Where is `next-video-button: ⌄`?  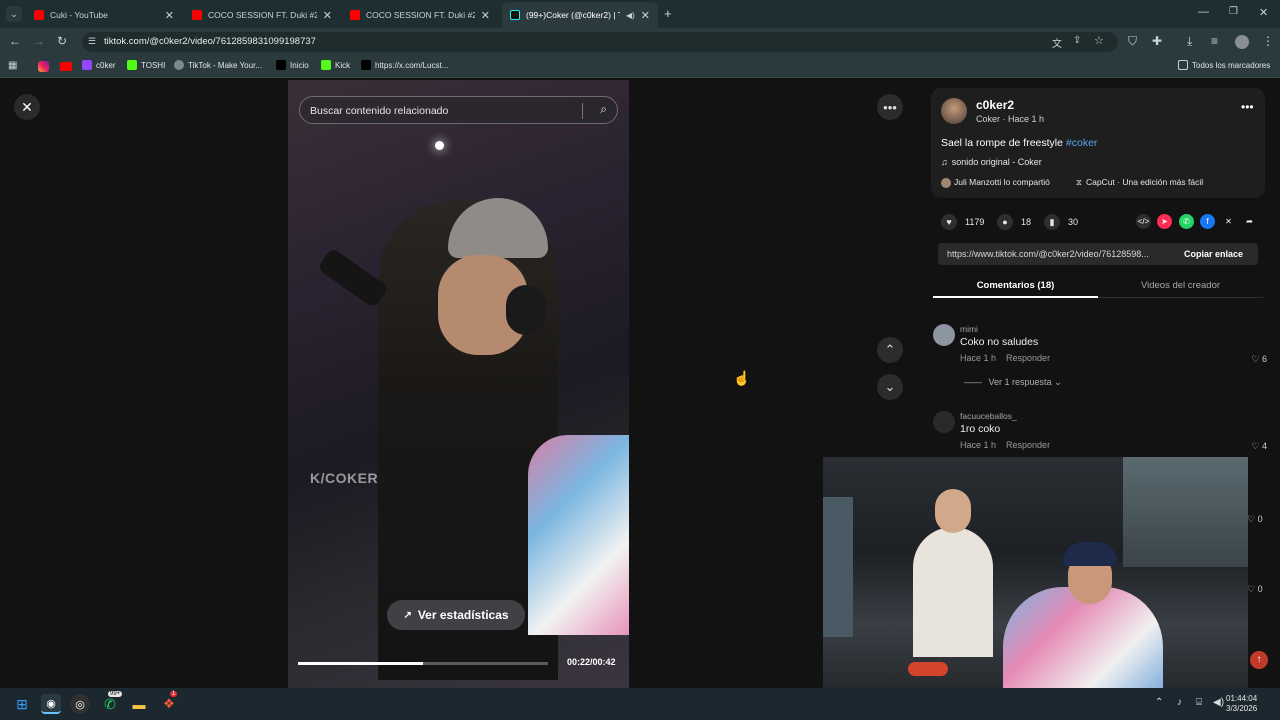 next-video-button: ⌄ is located at coordinates (890, 387).